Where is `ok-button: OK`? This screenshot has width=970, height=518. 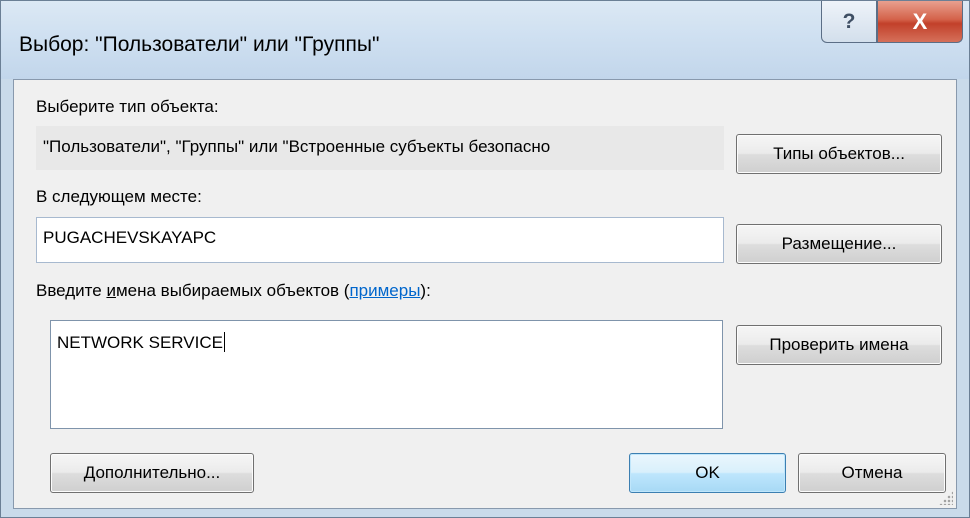 ok-button: OK is located at coordinates (707, 473).